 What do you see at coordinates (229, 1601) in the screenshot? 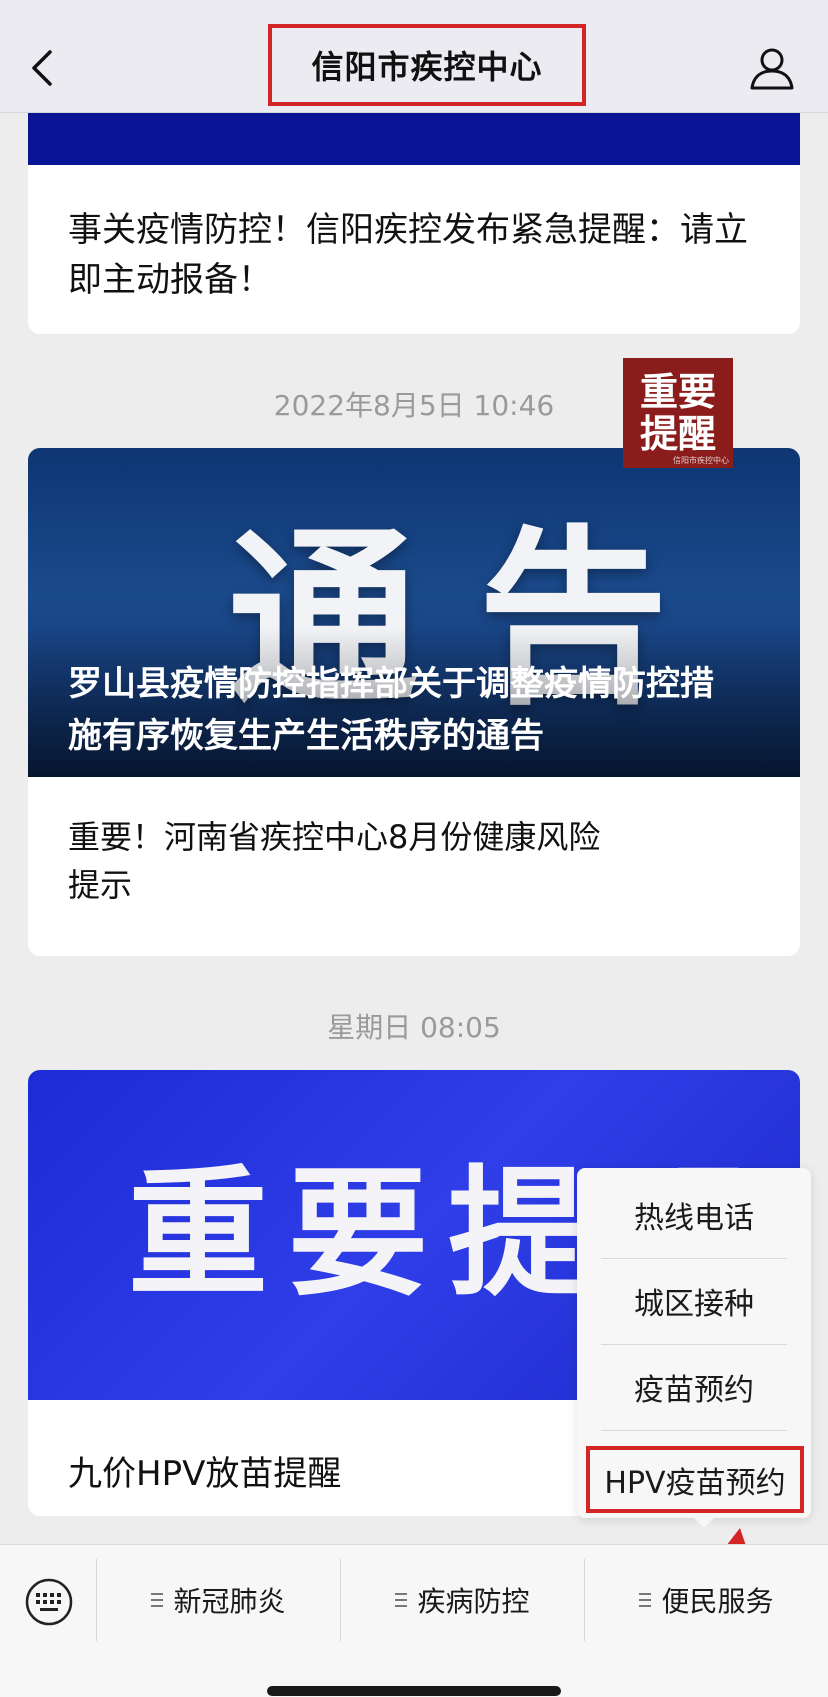
I see `bottom-menu-label: 新冠肺炎` at bounding box center [229, 1601].